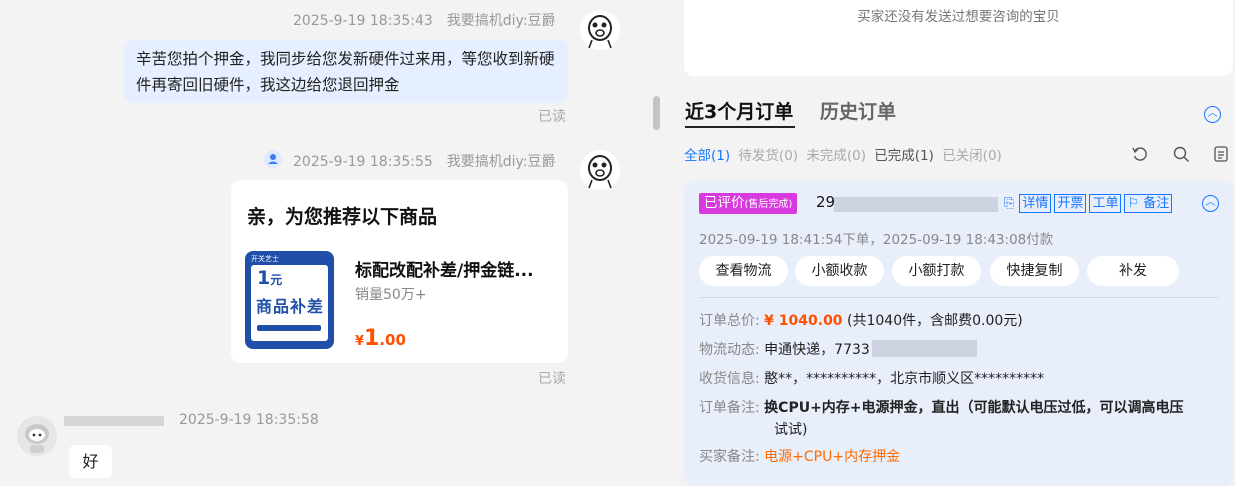  Describe the element at coordinates (363, 21) in the screenshot. I see `message-time: 2025-9-19 18:35:43` at that location.